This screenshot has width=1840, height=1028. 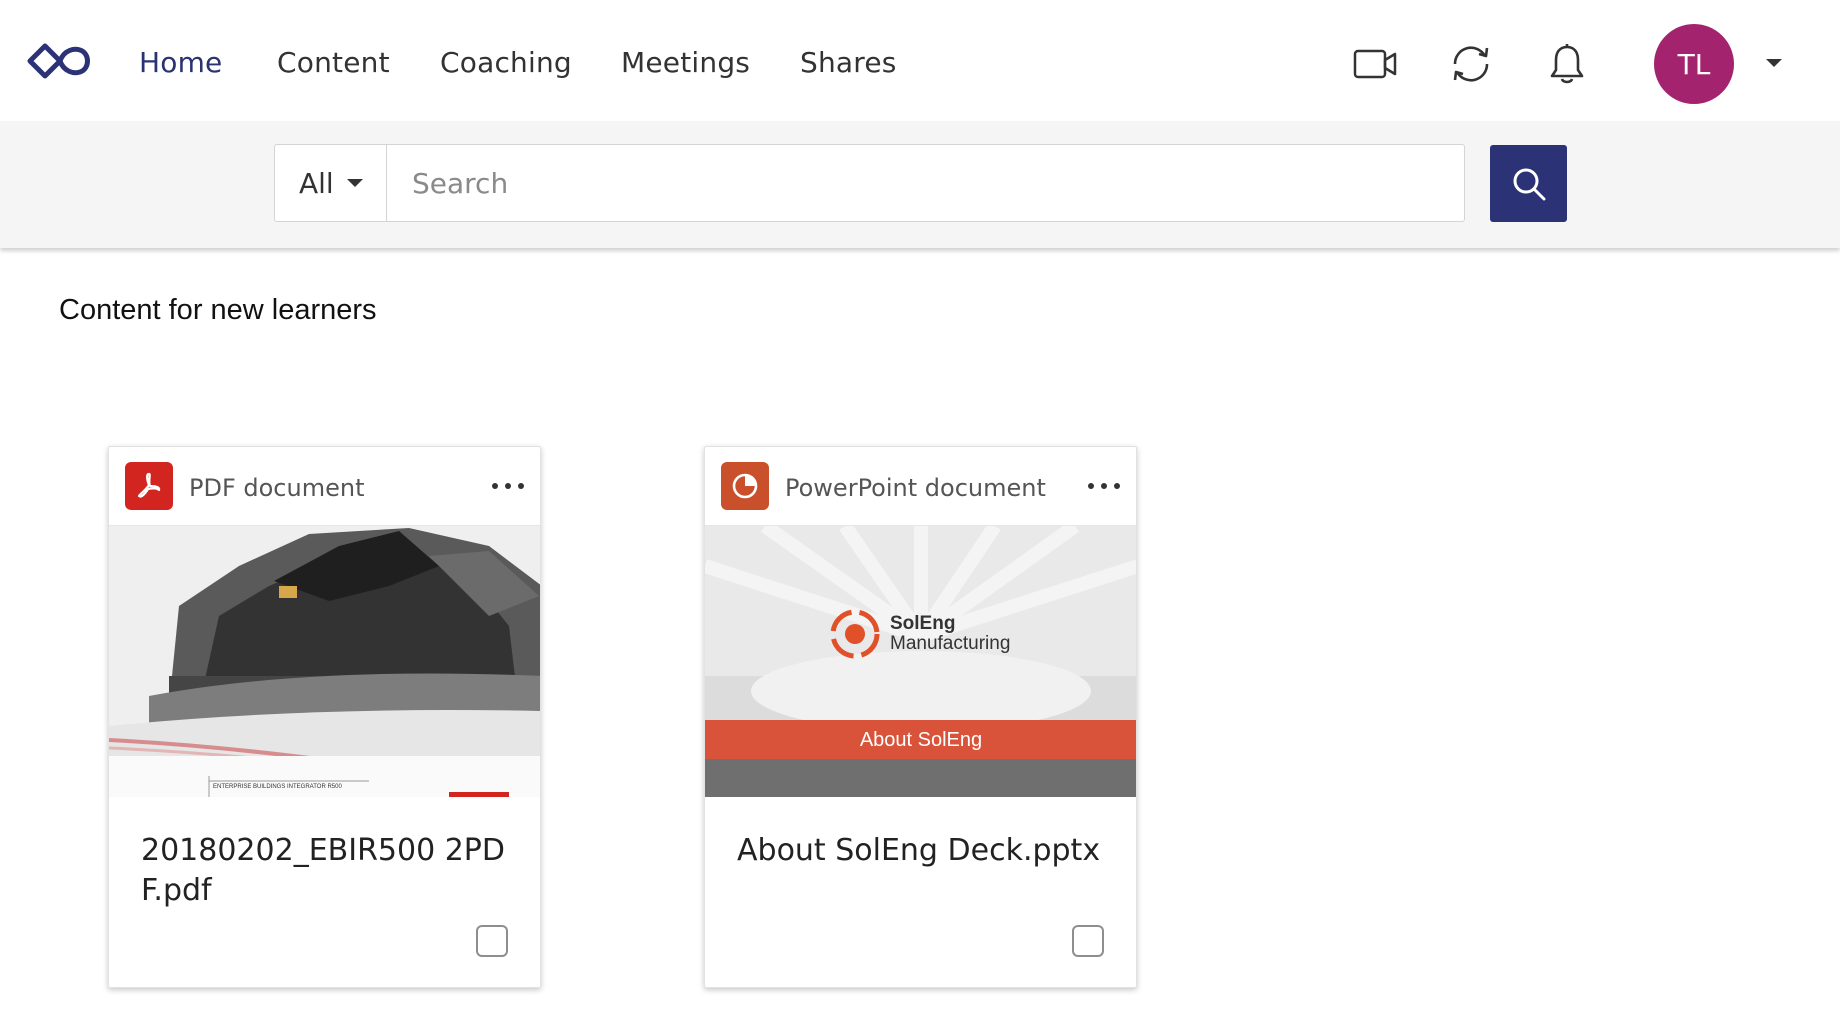 I want to click on section-title: Content for new learners, so click(x=218, y=310).